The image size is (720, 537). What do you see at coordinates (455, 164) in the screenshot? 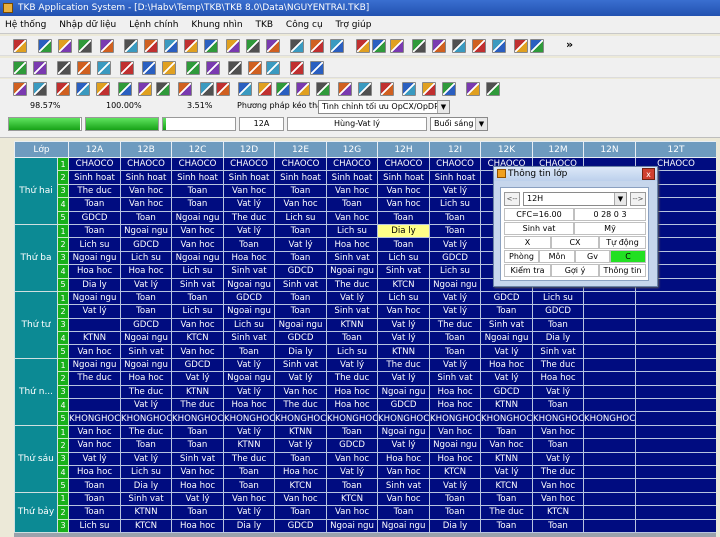
I see `timetable-cell: CHAOCO` at bounding box center [455, 164].